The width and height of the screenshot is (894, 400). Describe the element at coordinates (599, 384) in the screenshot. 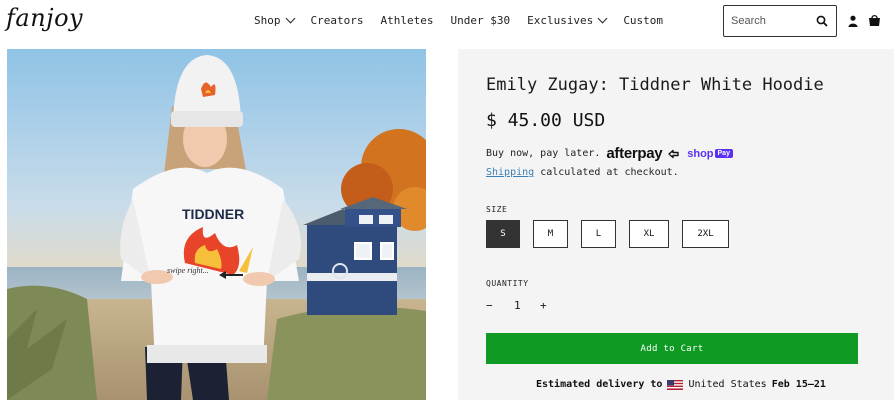

I see `delivery-prefix: Estimated delivery to` at that location.